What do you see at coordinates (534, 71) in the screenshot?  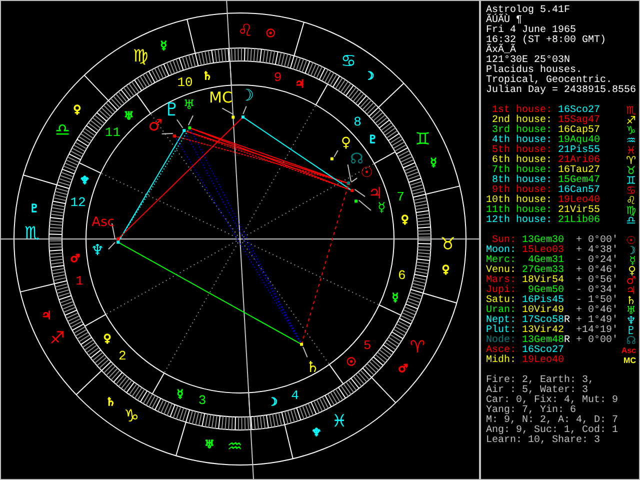 I see `chart-info-line: Placidus houses.` at bounding box center [534, 71].